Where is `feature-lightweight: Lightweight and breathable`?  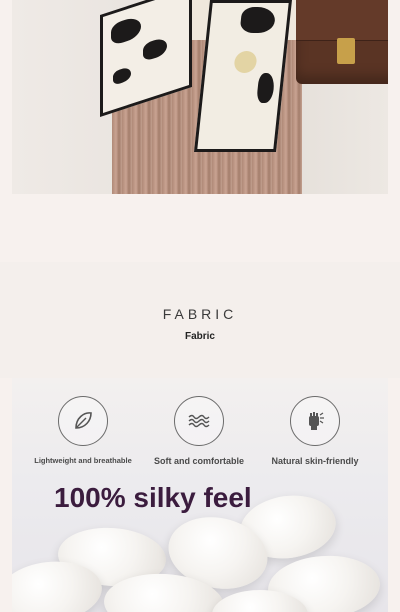 feature-lightweight: Lightweight and breathable is located at coordinates (83, 430).